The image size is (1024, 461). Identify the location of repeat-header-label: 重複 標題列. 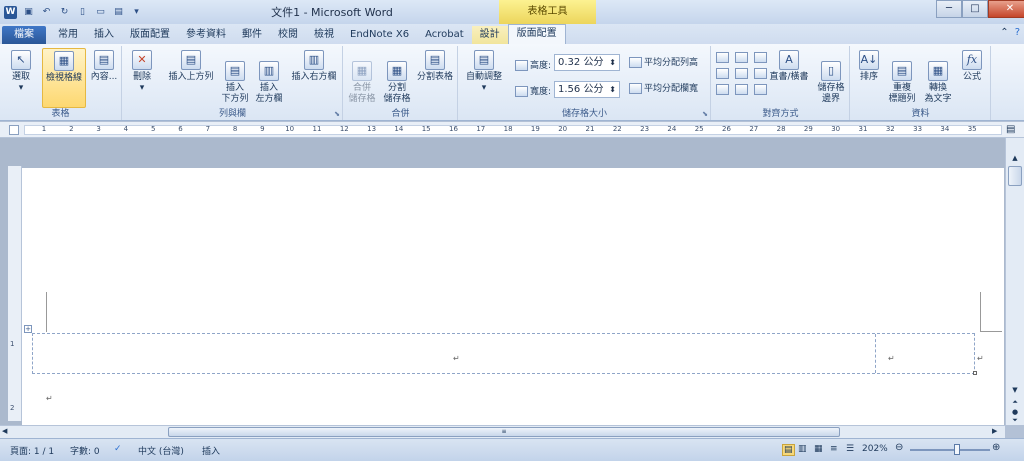
(902, 93).